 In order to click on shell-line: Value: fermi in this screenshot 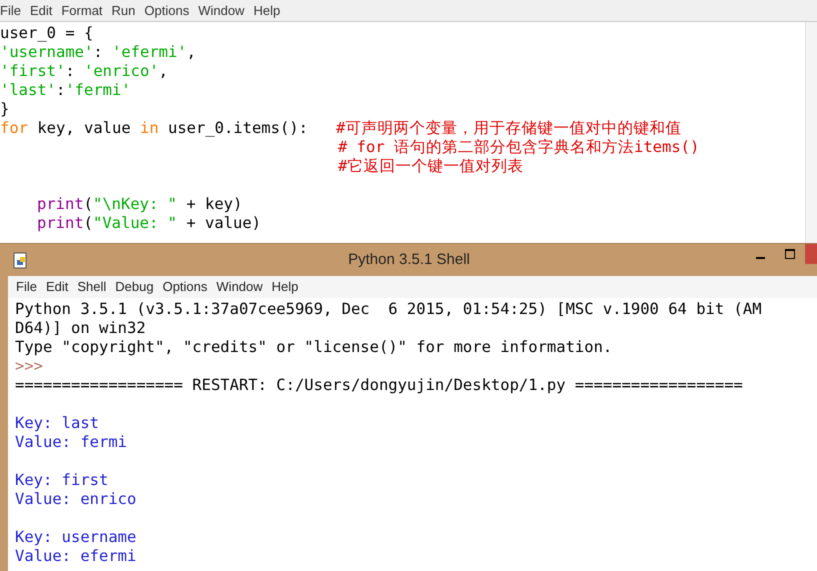, I will do `click(71, 442)`.